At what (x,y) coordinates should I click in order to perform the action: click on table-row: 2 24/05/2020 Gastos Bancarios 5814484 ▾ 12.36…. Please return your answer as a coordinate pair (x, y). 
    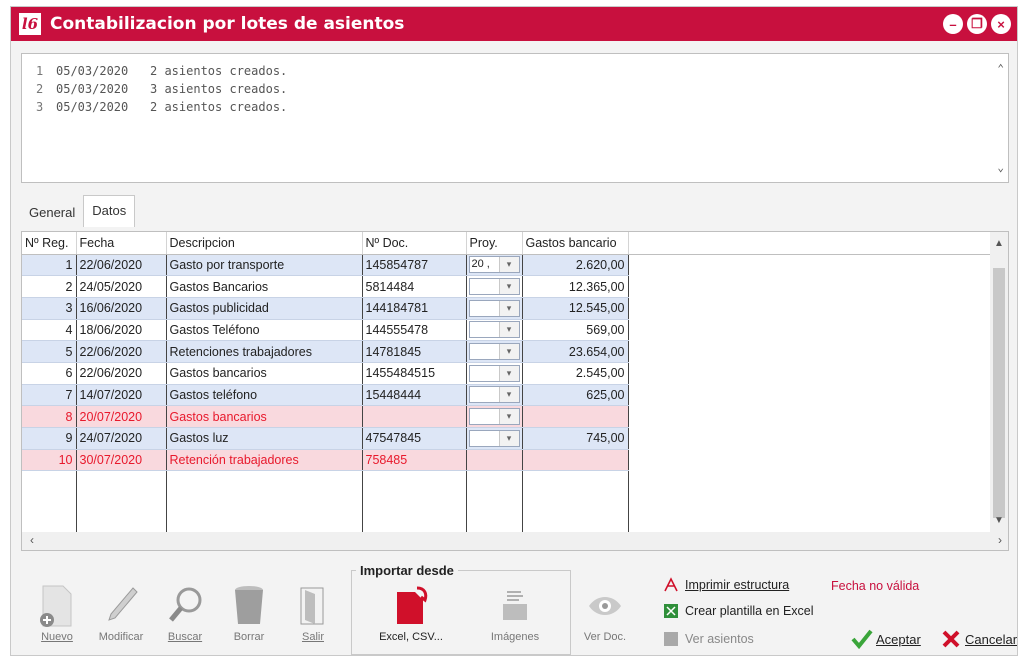
    Looking at the image, I should click on (507, 286).